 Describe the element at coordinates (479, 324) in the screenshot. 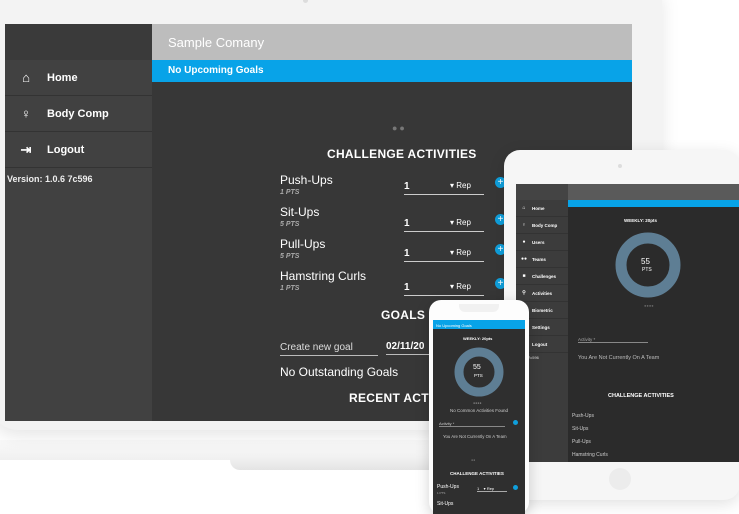

I see `phone-goals-banner: No Upcoming Goals` at that location.